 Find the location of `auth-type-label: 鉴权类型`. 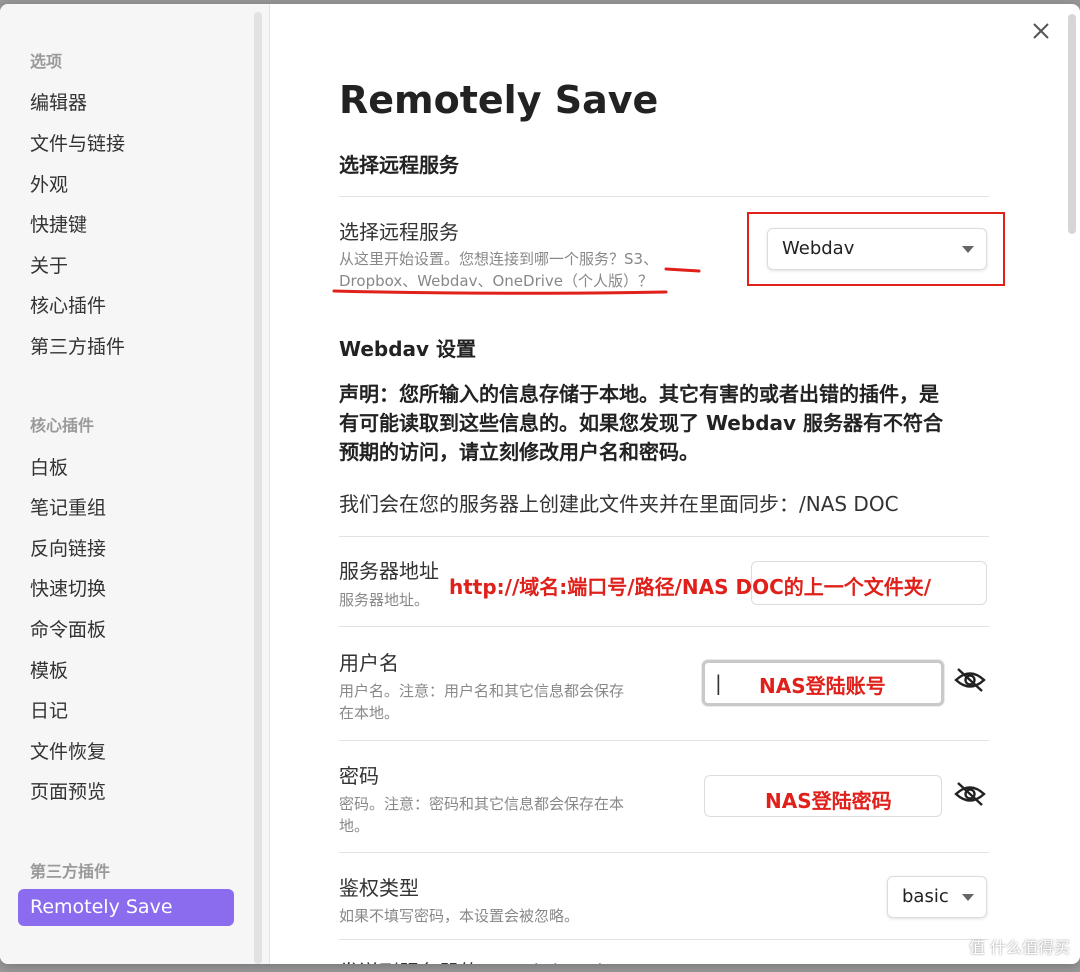

auth-type-label: 鉴权类型 is located at coordinates (379, 888).